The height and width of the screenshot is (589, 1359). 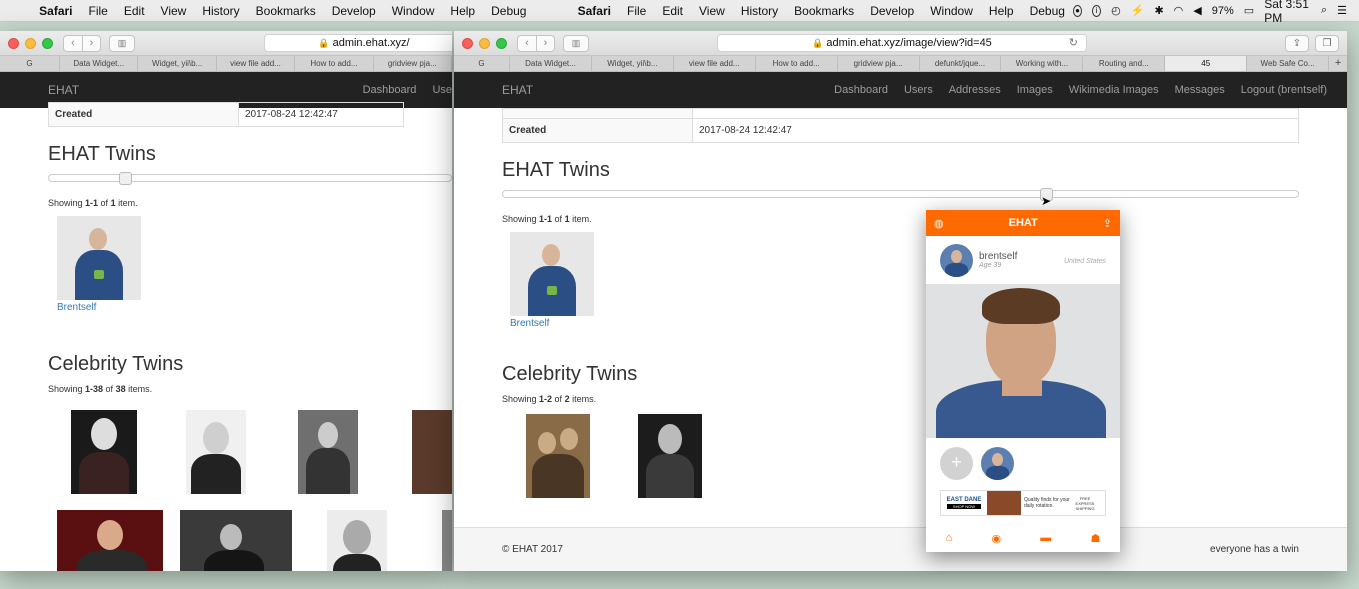 I want to click on ehat-twin-card: Brentself, so click(x=99, y=264).